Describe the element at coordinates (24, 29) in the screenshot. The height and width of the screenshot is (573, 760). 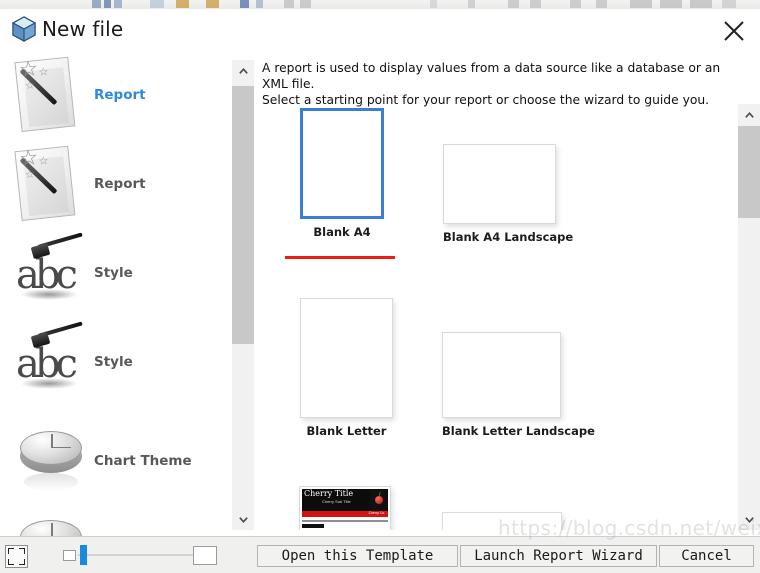
I see `cube-icon` at that location.